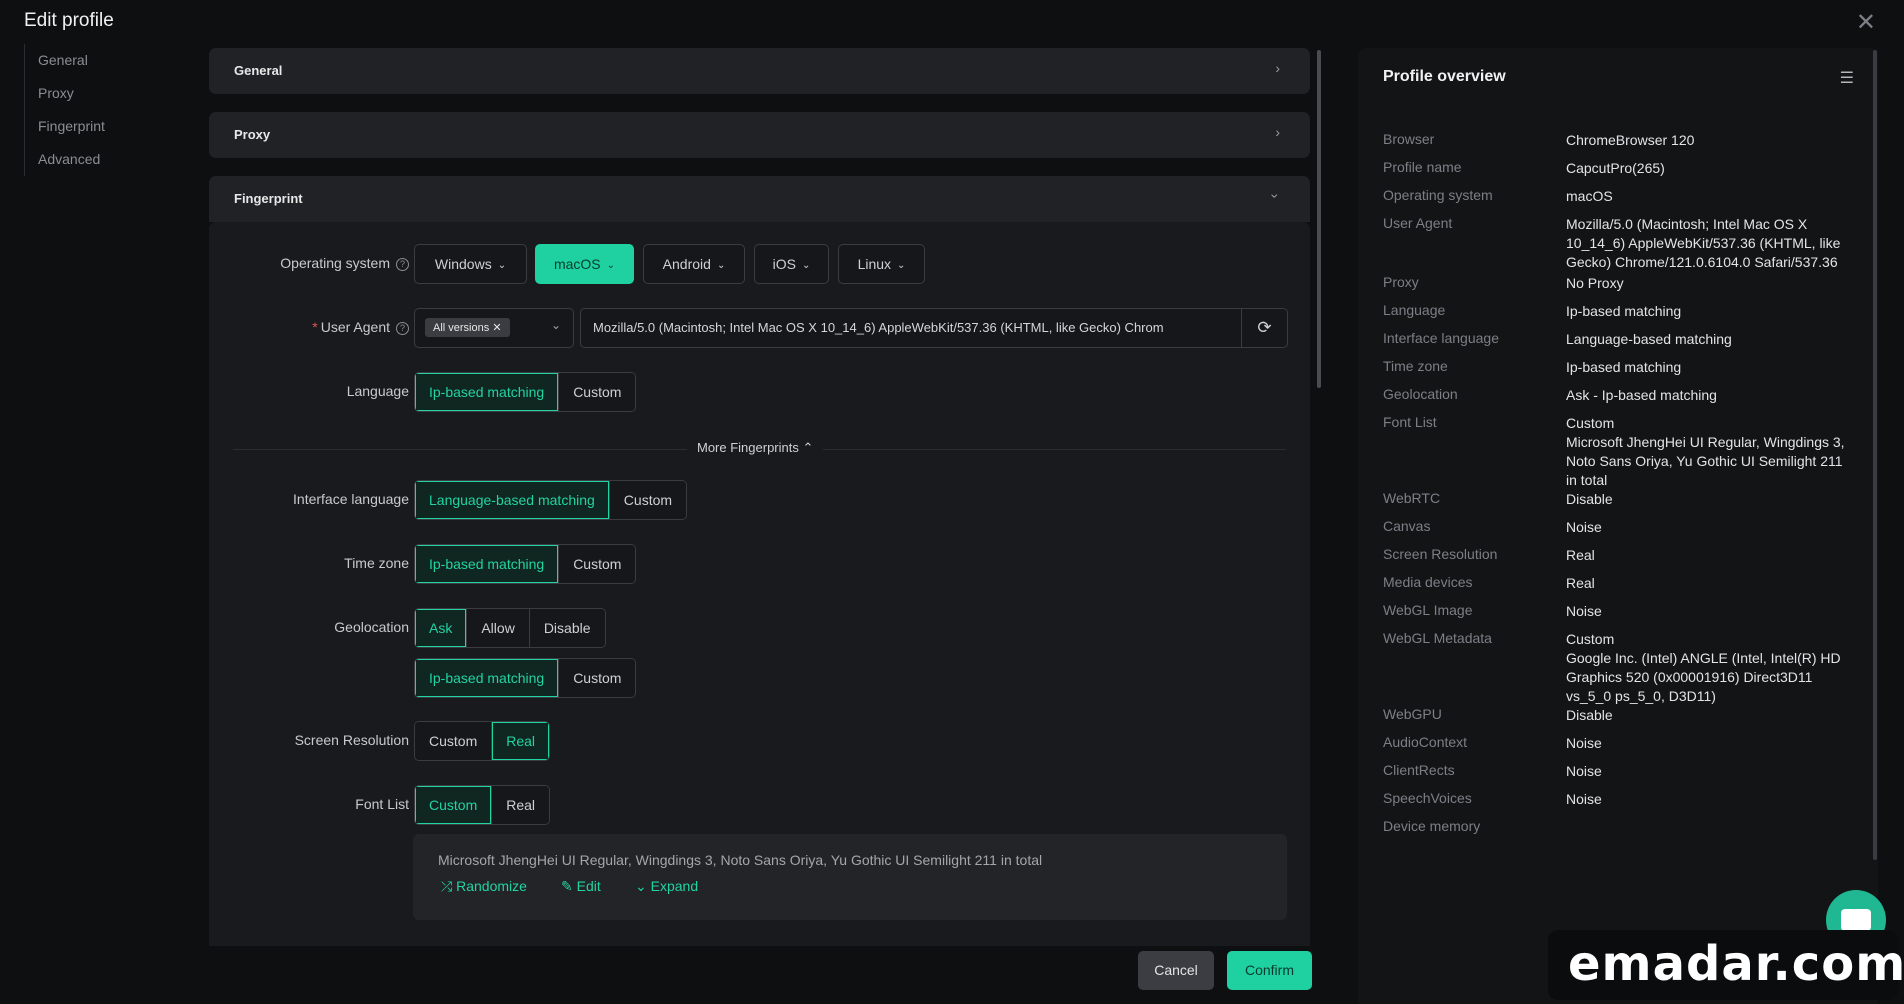 The height and width of the screenshot is (1004, 1904). What do you see at coordinates (1269, 970) in the screenshot?
I see `confirm-button: Confirm` at bounding box center [1269, 970].